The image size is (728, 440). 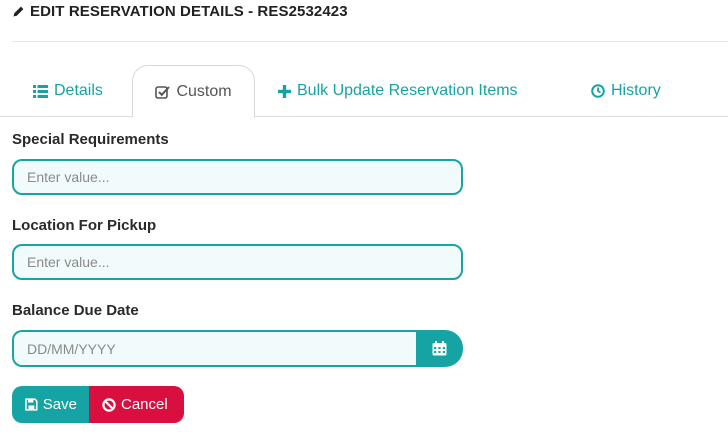 I want to click on calendar-icon, so click(x=439, y=348).